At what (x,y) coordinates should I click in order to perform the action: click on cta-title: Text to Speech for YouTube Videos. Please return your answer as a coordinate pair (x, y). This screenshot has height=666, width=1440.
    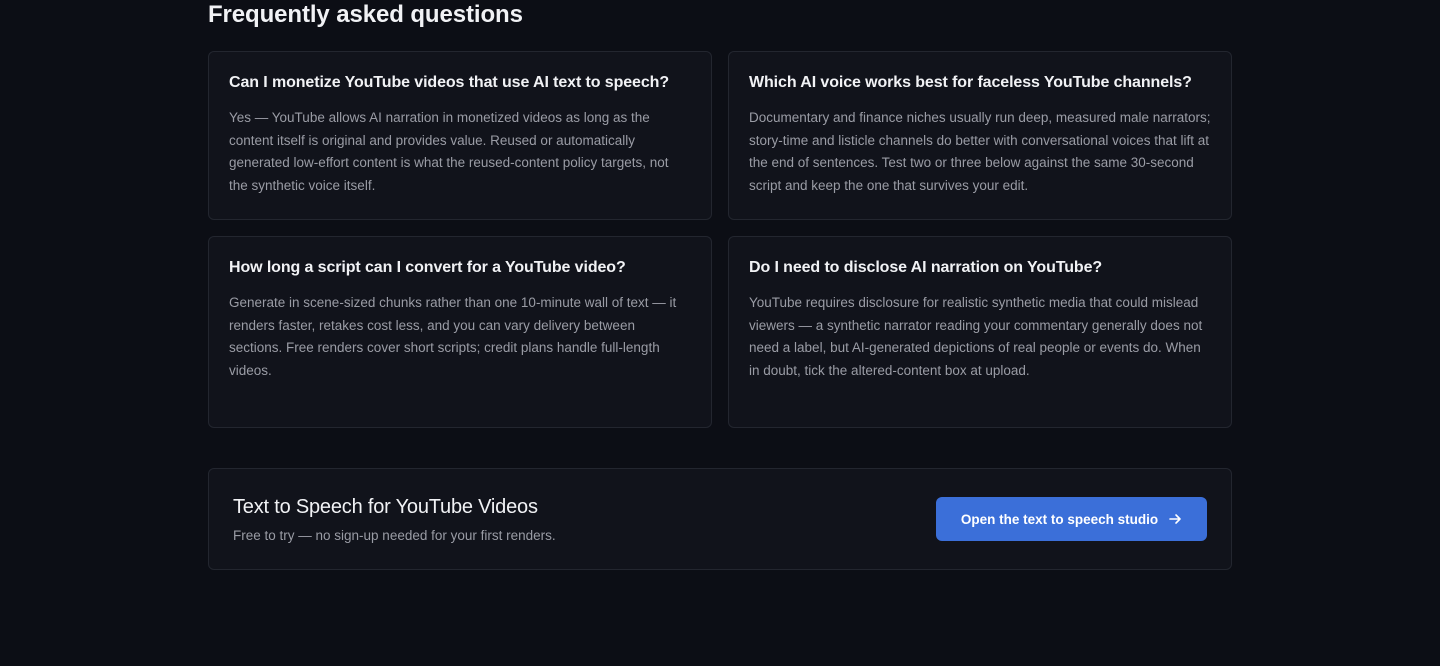
    Looking at the image, I should click on (385, 507).